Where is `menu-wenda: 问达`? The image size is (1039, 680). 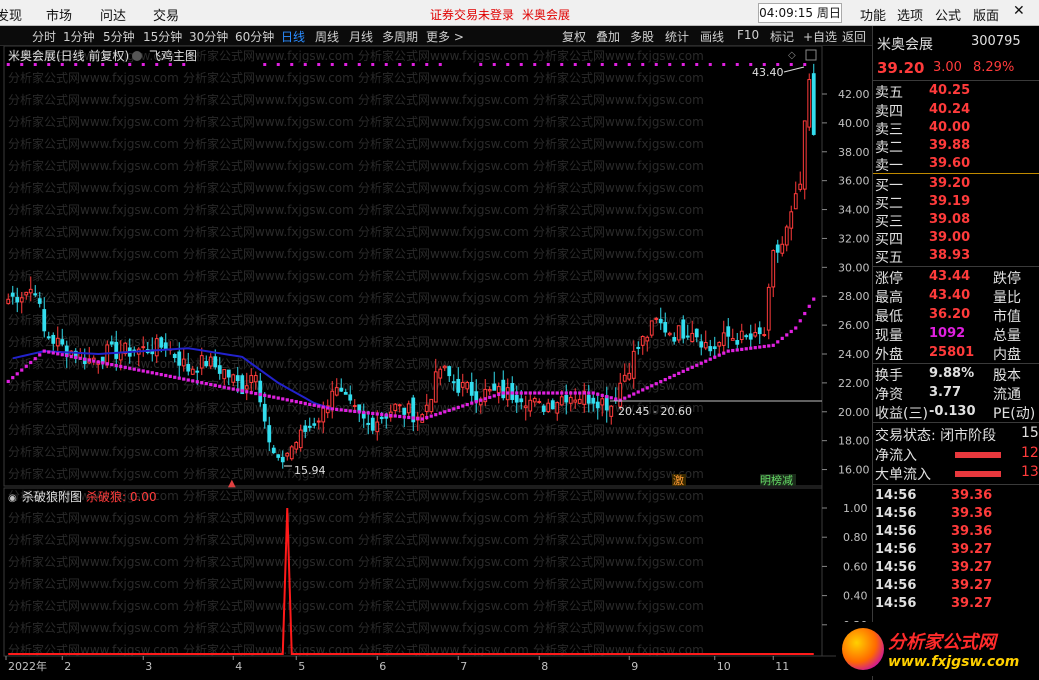 menu-wenda: 问达 is located at coordinates (113, 14).